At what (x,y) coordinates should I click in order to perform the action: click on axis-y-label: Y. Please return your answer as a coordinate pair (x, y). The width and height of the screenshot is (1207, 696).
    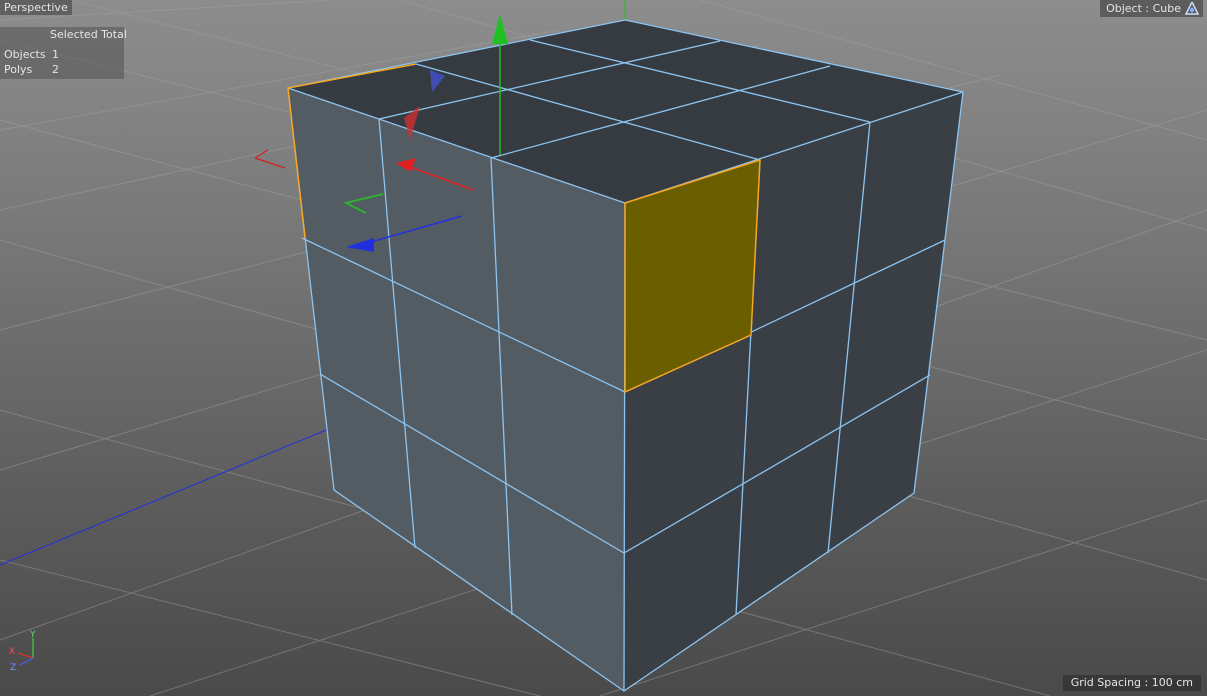
    Looking at the image, I should click on (32, 635).